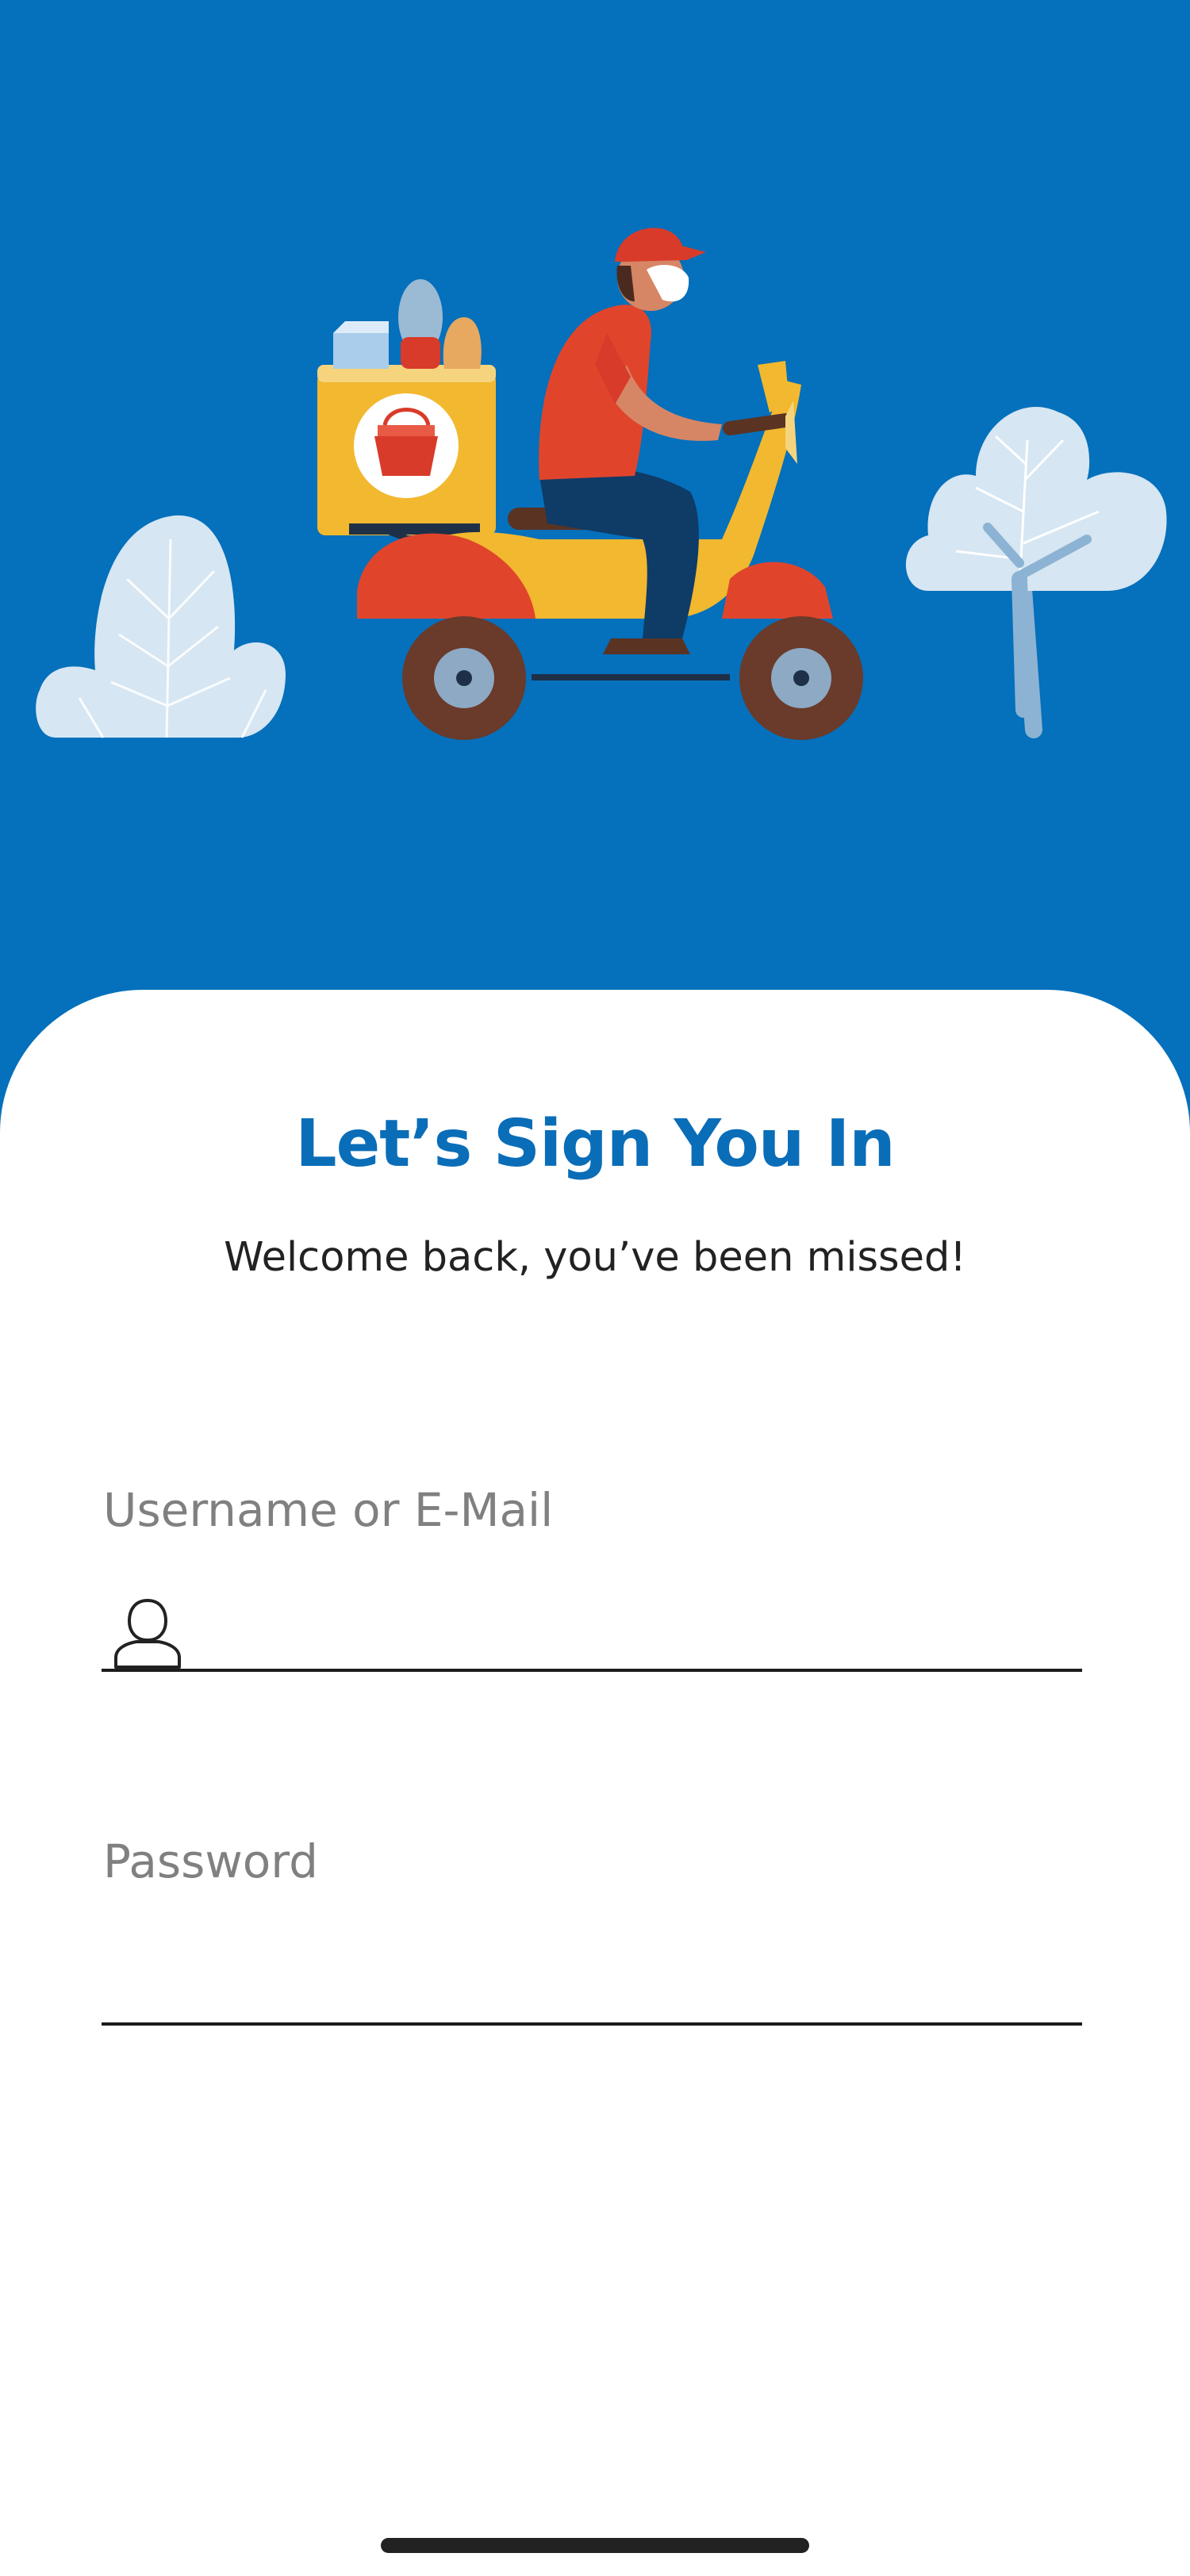  What do you see at coordinates (595, 2545) in the screenshot?
I see `home-indicator` at bounding box center [595, 2545].